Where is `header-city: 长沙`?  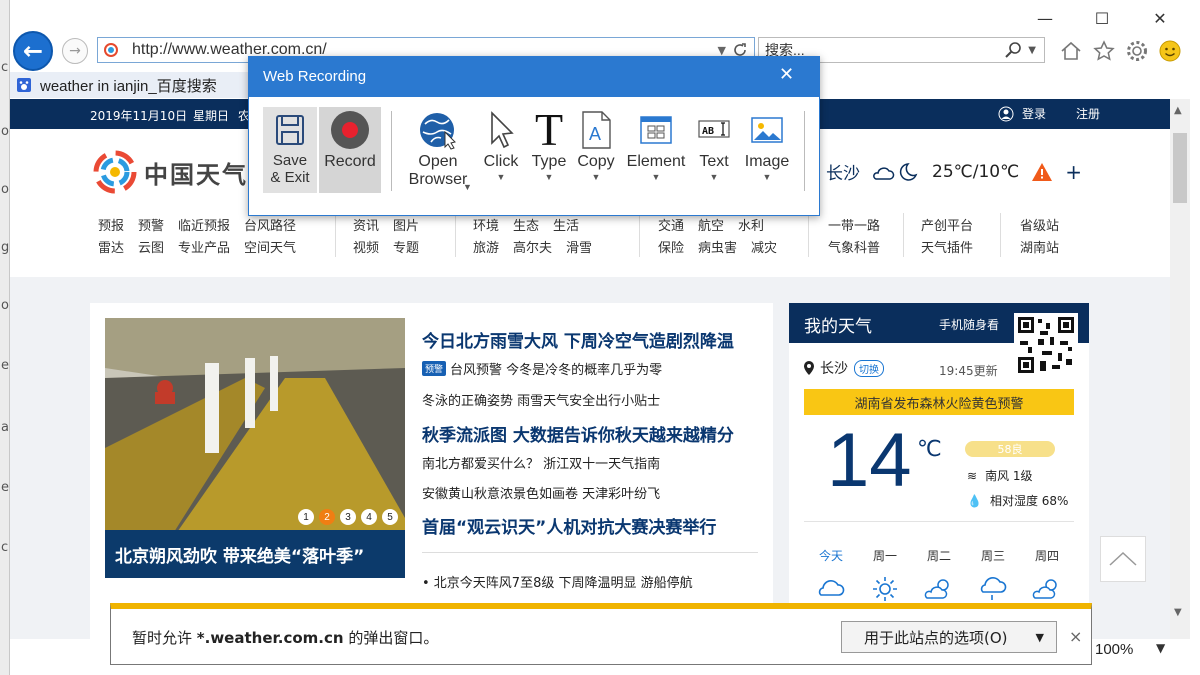
header-city: 长沙 is located at coordinates (843, 171).